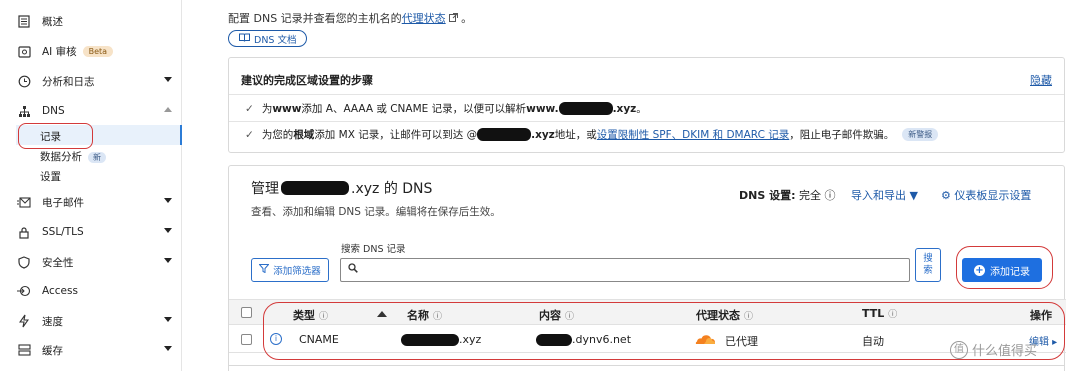 The width and height of the screenshot is (1080, 371). Describe the element at coordinates (625, 270) in the screenshot. I see `search-input` at that location.